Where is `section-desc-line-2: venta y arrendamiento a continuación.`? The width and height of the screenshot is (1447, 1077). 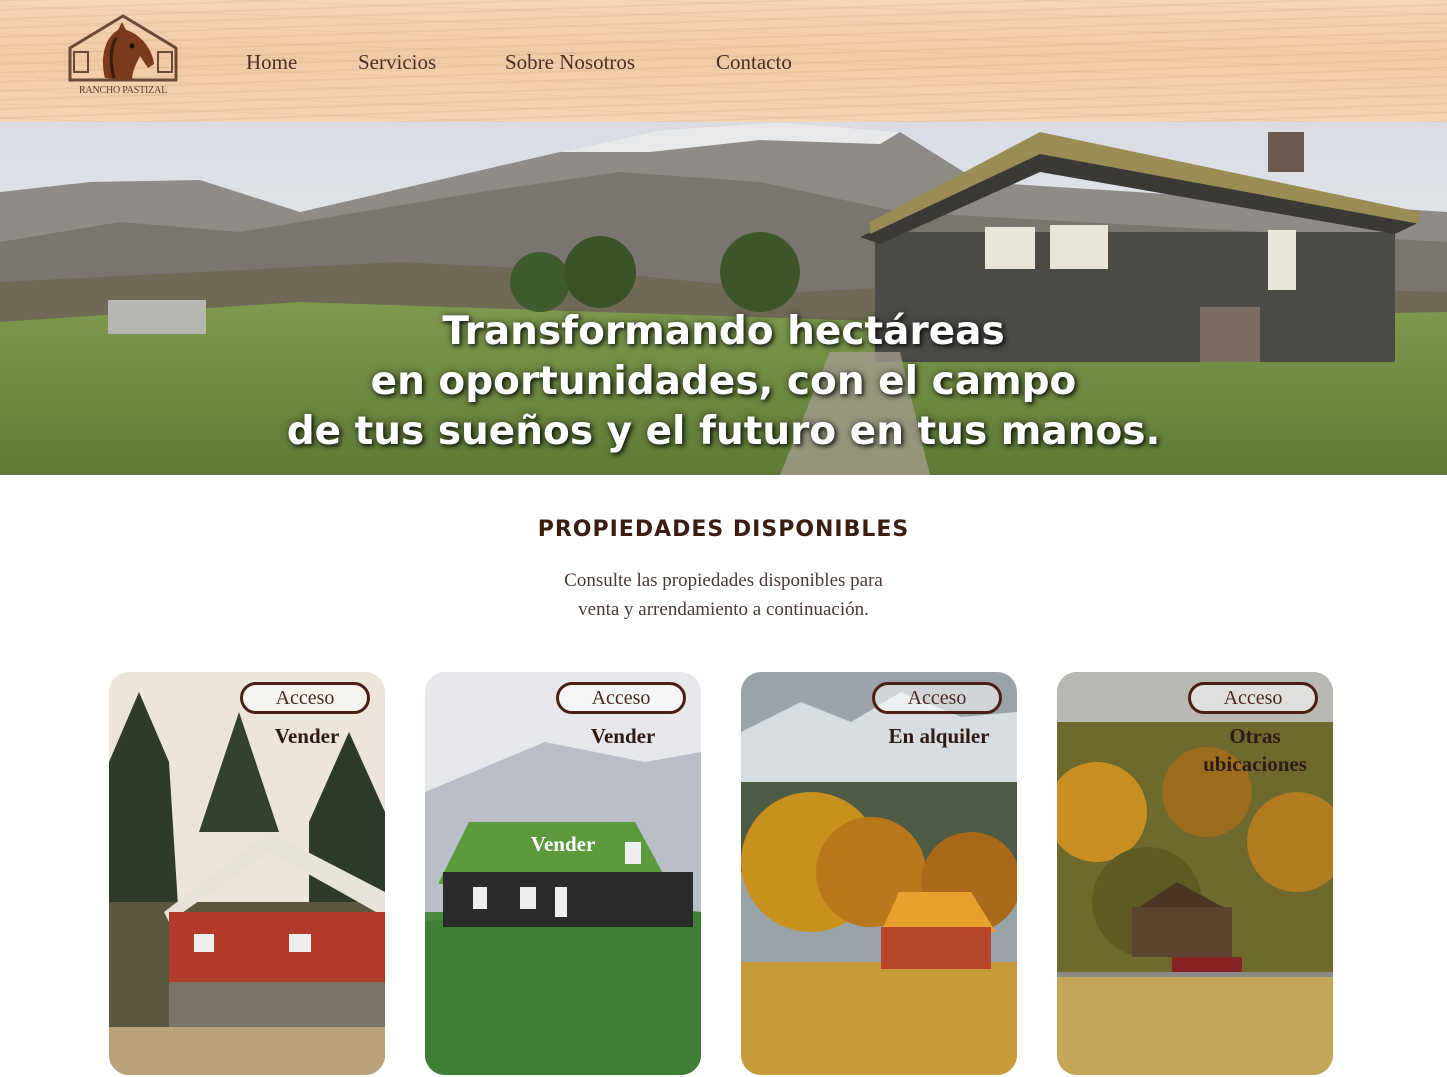 section-desc-line-2: venta y arrendamiento a continuación. is located at coordinates (723, 609).